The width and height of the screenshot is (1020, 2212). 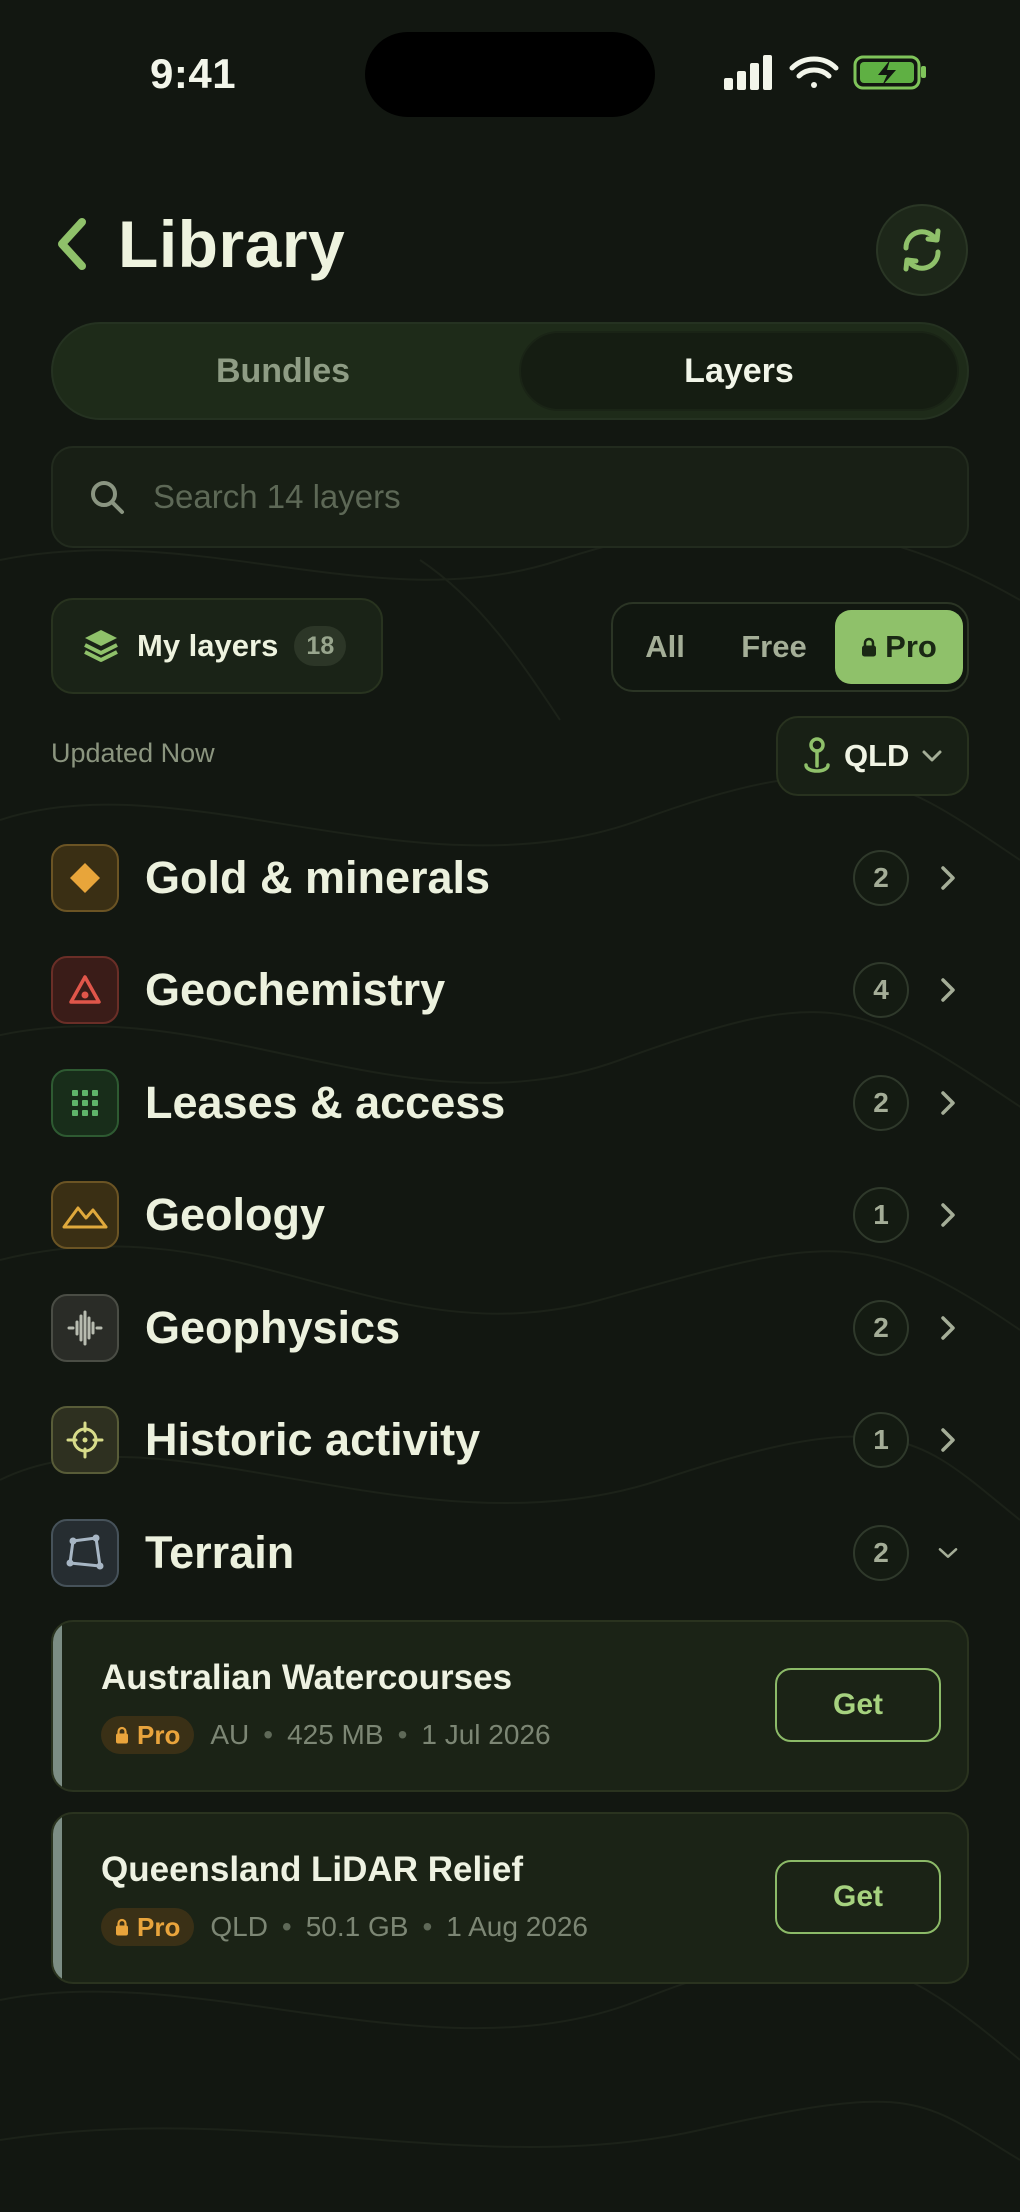 What do you see at coordinates (318, 877) in the screenshot?
I see `category-label: Gold & minerals` at bounding box center [318, 877].